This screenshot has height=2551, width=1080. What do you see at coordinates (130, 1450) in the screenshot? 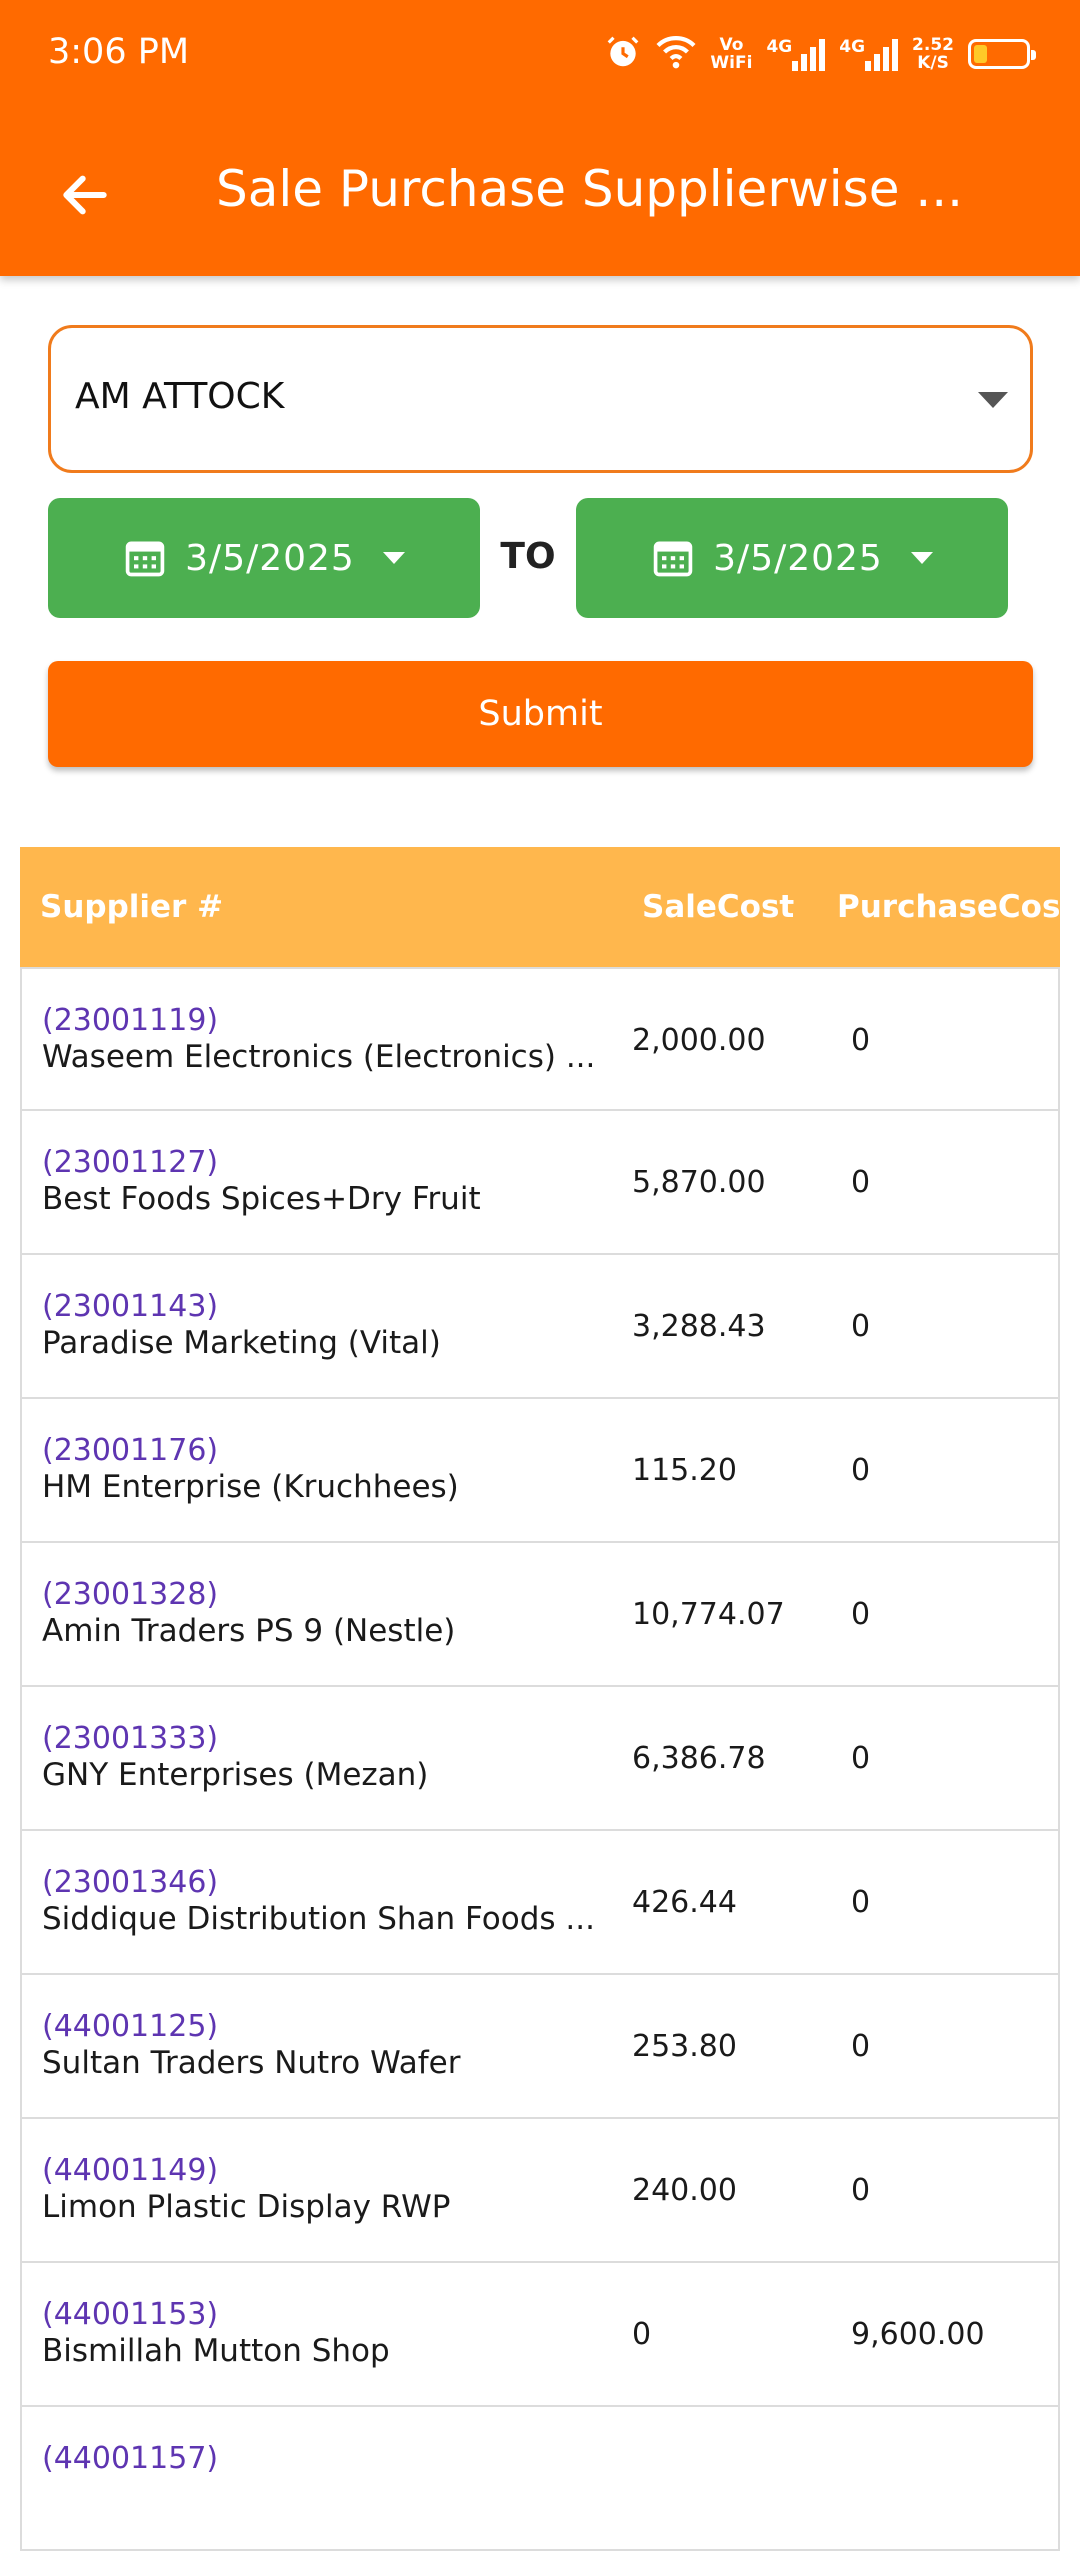
I see `supplier-code: (23001176)` at bounding box center [130, 1450].